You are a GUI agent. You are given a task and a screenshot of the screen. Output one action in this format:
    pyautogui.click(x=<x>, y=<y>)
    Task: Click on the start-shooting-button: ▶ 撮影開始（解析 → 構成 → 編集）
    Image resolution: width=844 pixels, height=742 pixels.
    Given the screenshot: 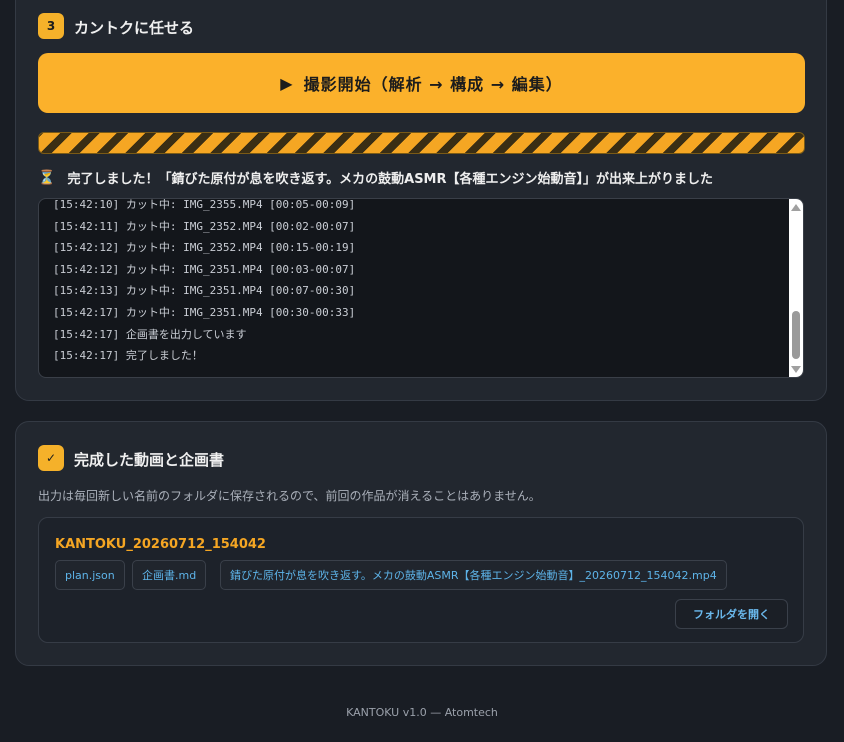 What is the action you would take?
    pyautogui.click(x=421, y=83)
    